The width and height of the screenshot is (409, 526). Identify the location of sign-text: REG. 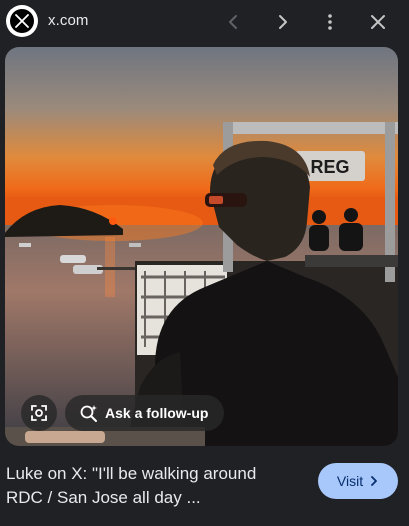
(329, 167).